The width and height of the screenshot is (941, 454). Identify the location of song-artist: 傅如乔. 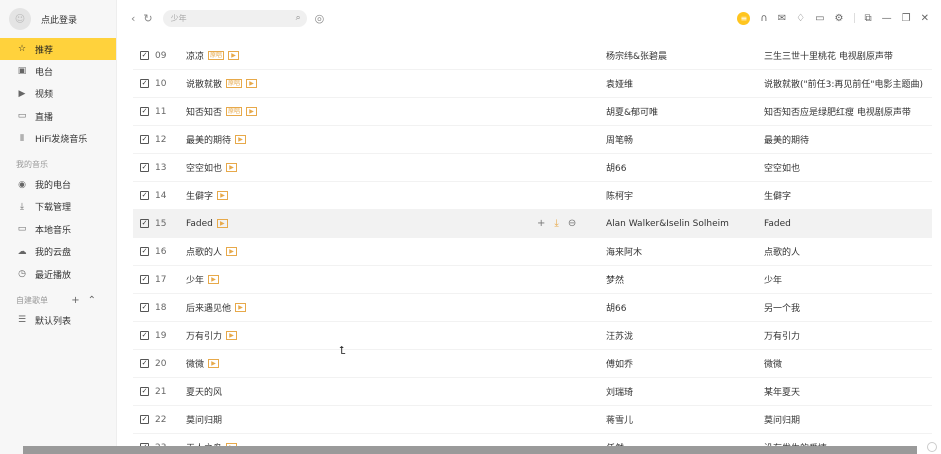
(619, 363).